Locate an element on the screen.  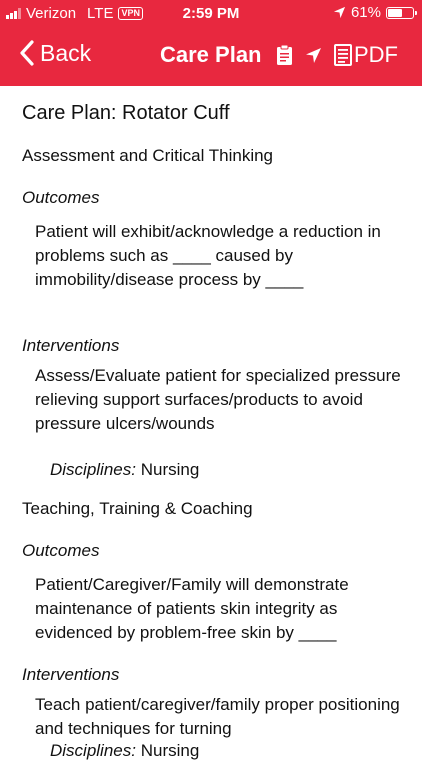
back-label: Back is located at coordinates (66, 52).